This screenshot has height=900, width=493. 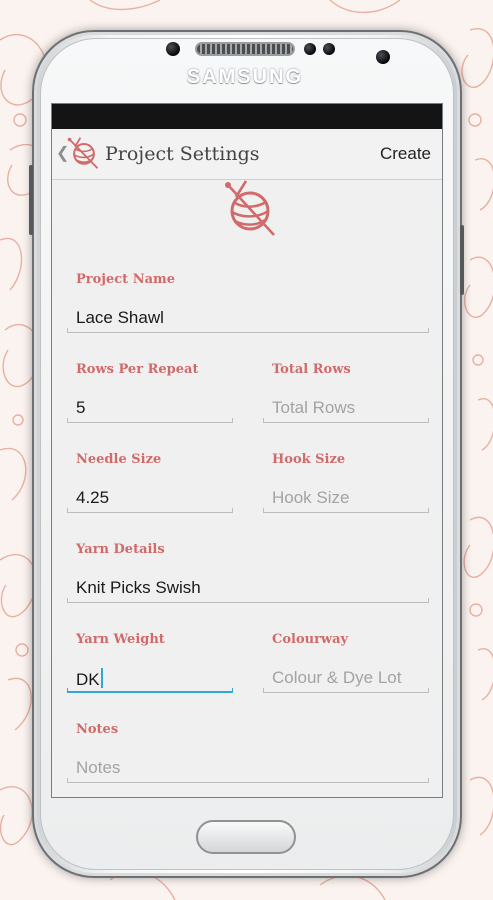 I want to click on yarn-weight-label: Yarn Weight, so click(x=120, y=639).